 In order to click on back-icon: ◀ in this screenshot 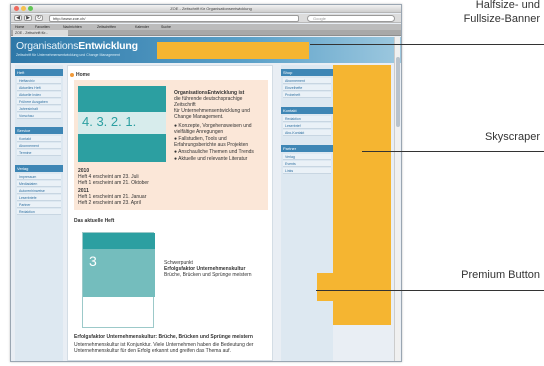, I will do `click(18, 18)`.